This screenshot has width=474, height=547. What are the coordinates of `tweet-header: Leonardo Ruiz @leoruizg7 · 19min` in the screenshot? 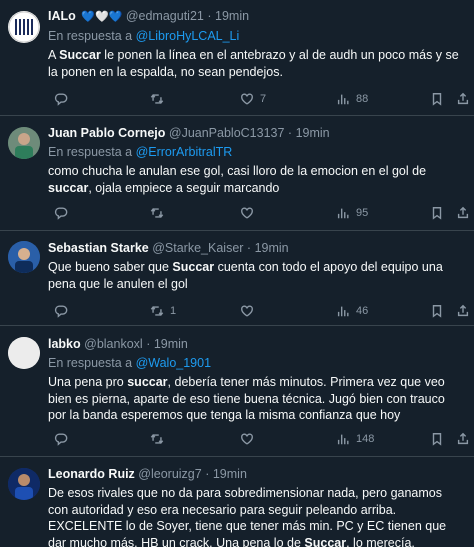 It's located at (256, 474).